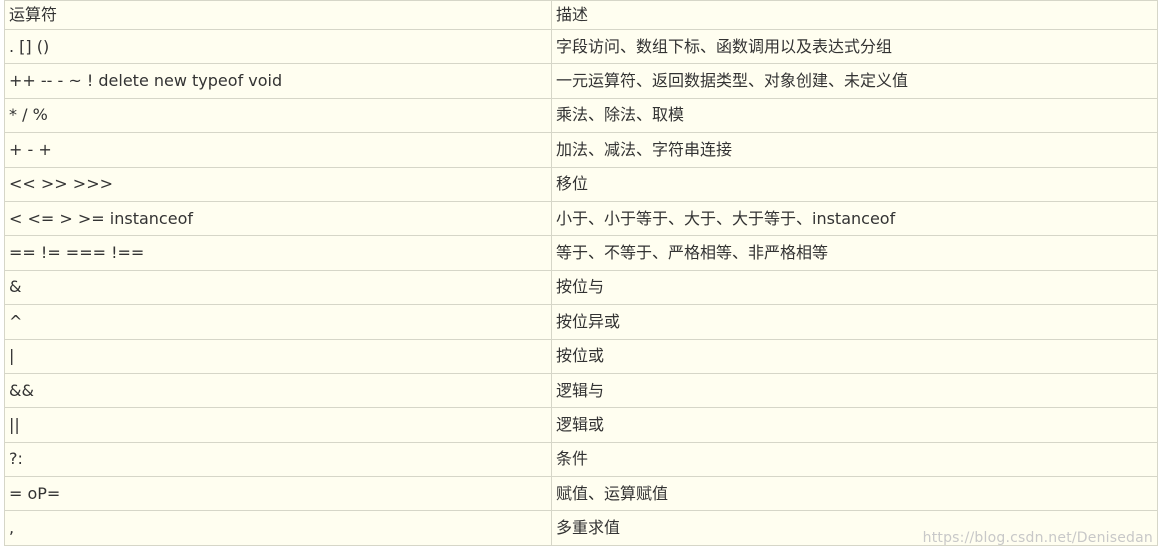 The image size is (1161, 552). I want to click on description-cell: 条件, so click(854, 459).